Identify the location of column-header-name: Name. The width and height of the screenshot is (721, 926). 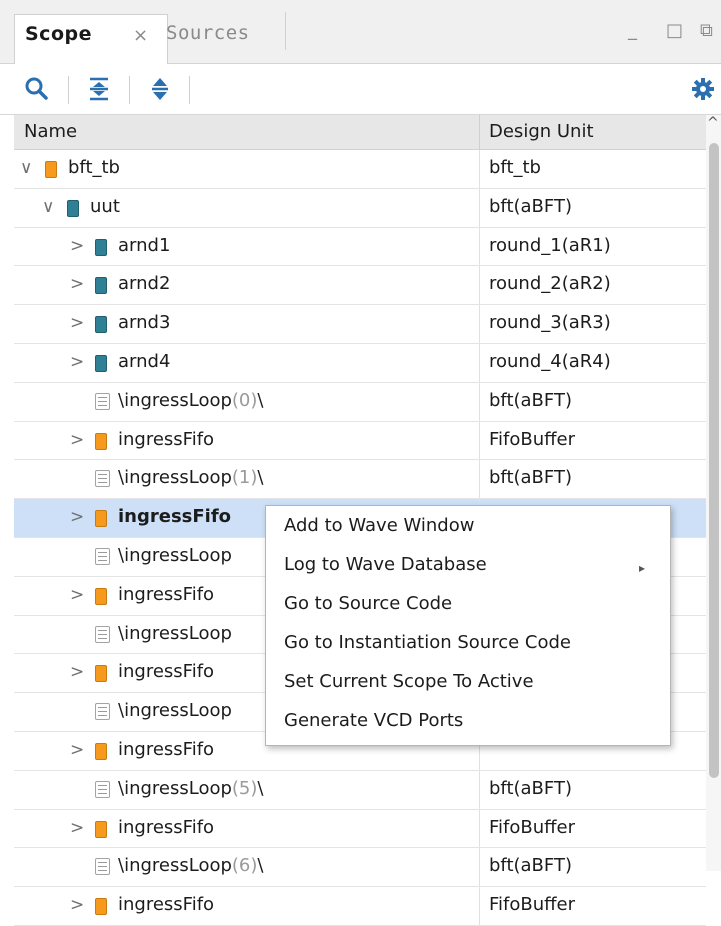
(50, 131).